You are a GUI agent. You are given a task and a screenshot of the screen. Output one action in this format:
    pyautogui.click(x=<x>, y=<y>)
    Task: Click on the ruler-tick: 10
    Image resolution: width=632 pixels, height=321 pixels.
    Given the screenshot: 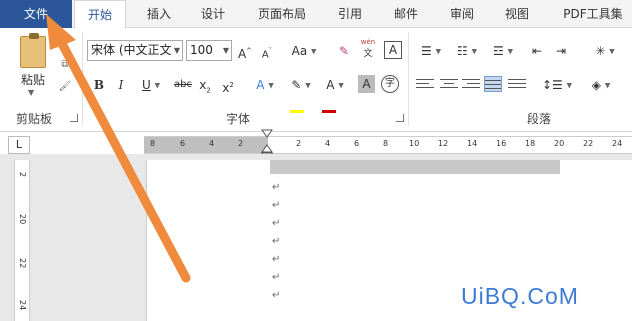 What is the action you would take?
    pyautogui.click(x=414, y=143)
    